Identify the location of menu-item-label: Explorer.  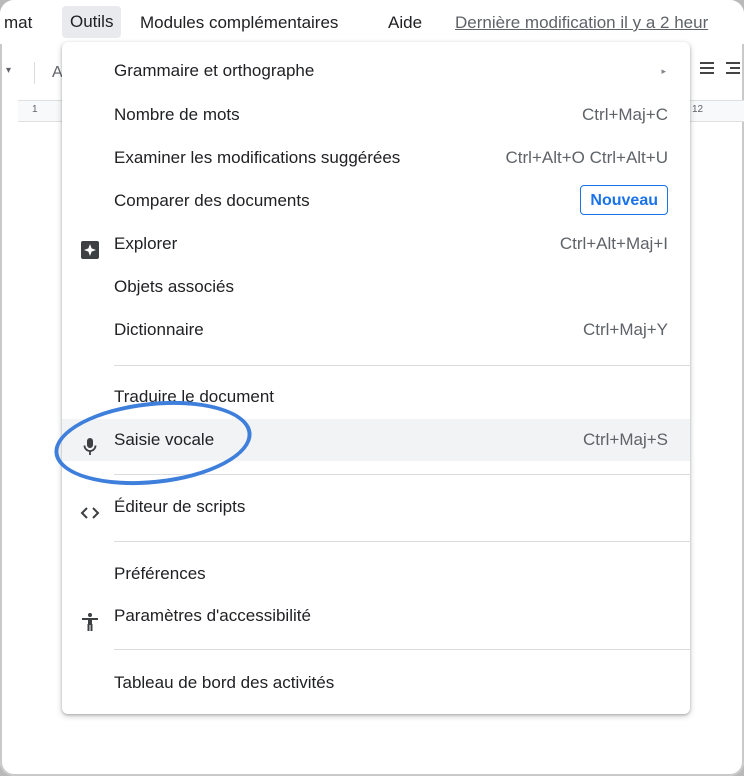
(146, 243).